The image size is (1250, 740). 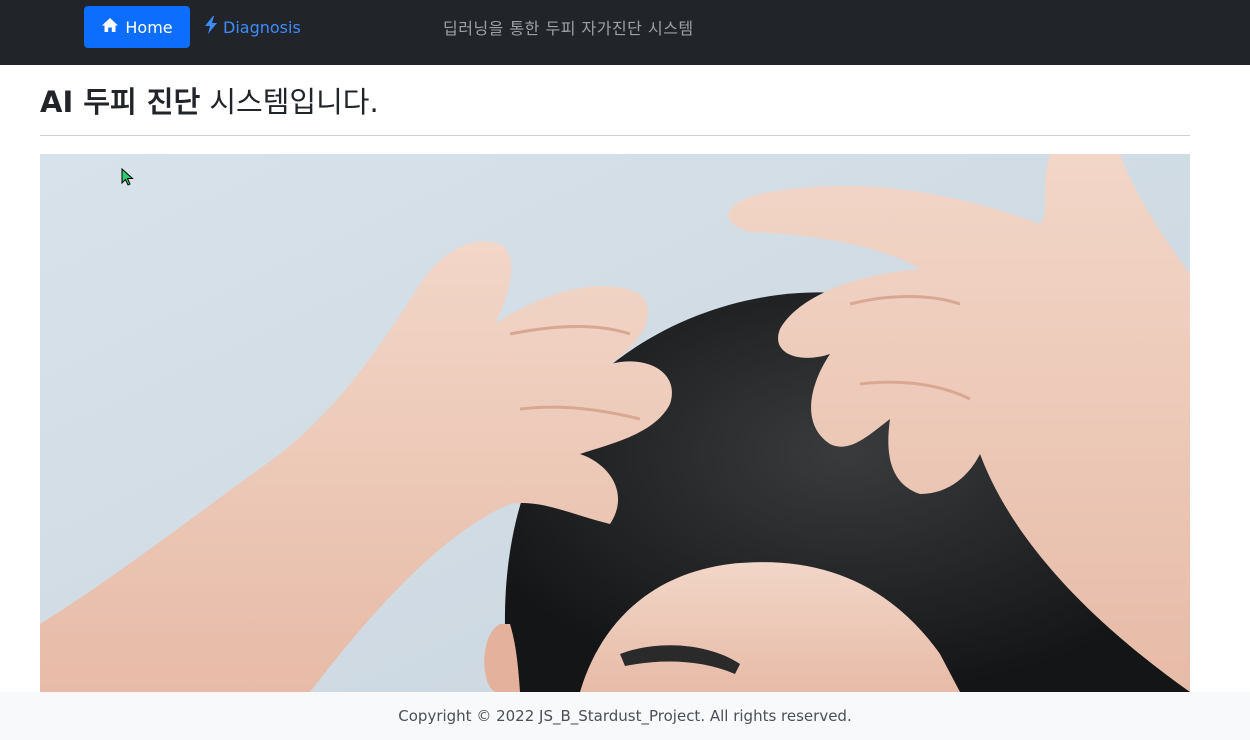 I want to click on home-nav-label: Home, so click(x=149, y=27).